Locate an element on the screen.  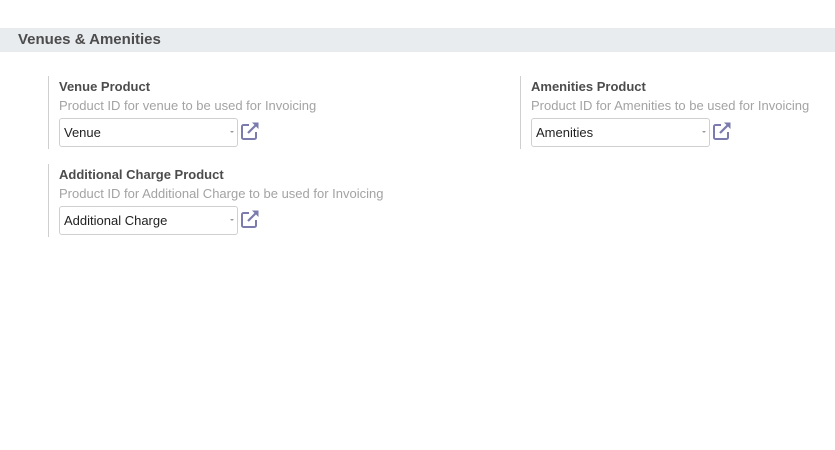
additional-charge-product-select: Additional Charge is located at coordinates (148, 220).